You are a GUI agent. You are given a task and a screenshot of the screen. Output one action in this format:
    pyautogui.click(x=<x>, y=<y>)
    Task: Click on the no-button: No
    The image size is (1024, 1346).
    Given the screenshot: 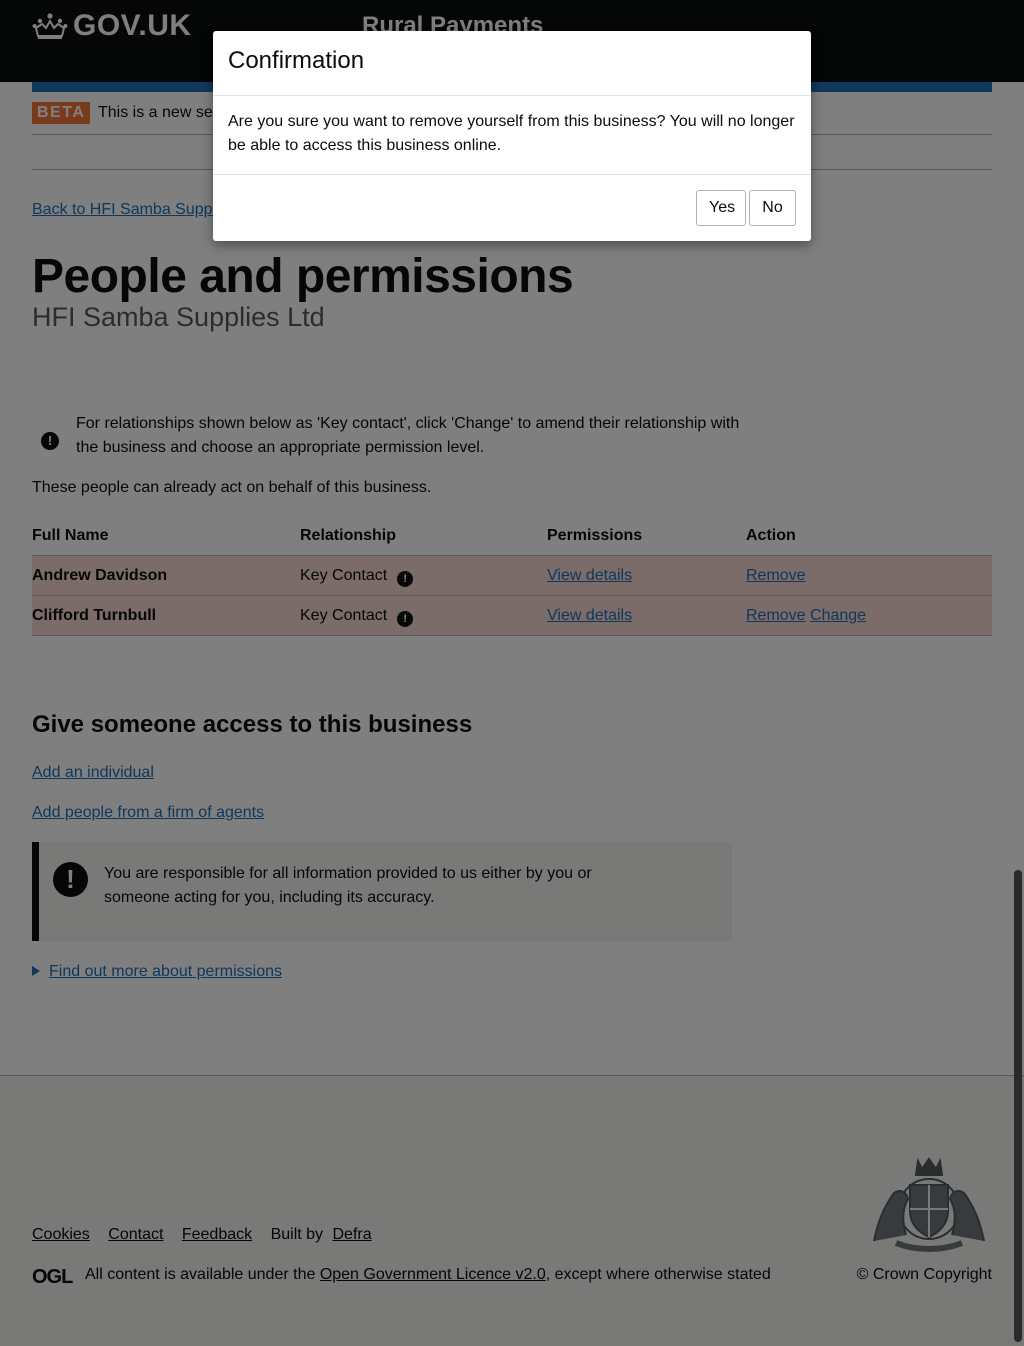 What is the action you would take?
    pyautogui.click(x=772, y=208)
    